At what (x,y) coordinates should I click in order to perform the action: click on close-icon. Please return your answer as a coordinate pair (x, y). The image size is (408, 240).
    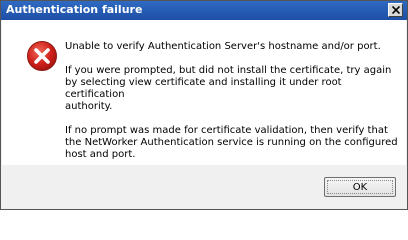
    Looking at the image, I should click on (396, 10).